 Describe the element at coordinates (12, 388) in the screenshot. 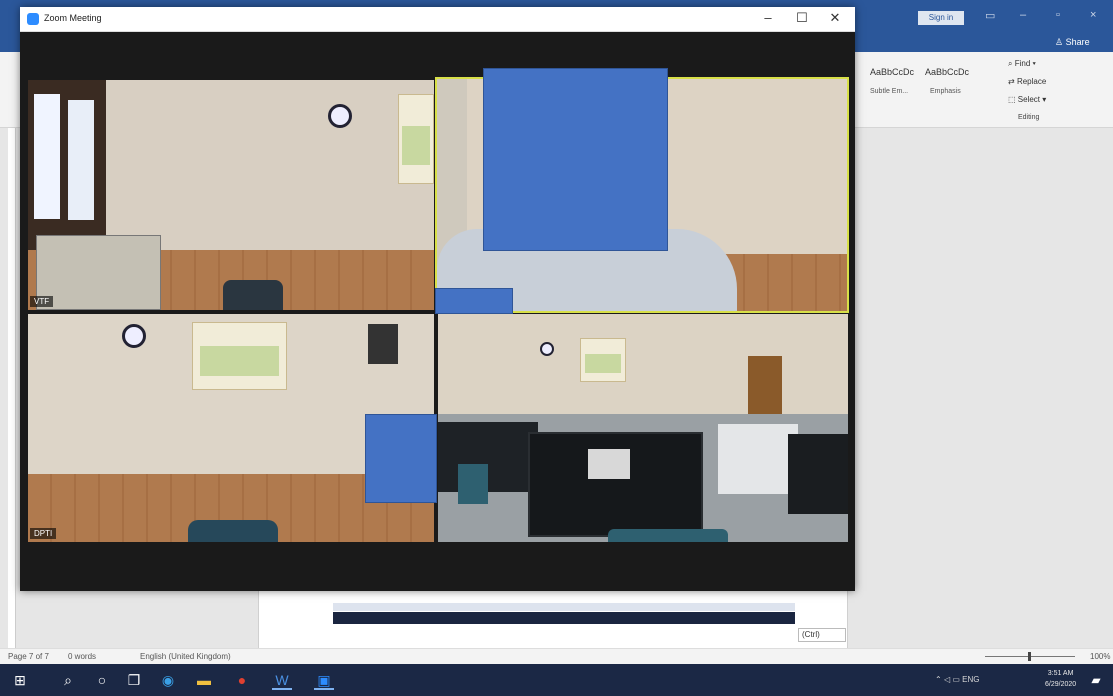

I see `vertical-ruler` at that location.